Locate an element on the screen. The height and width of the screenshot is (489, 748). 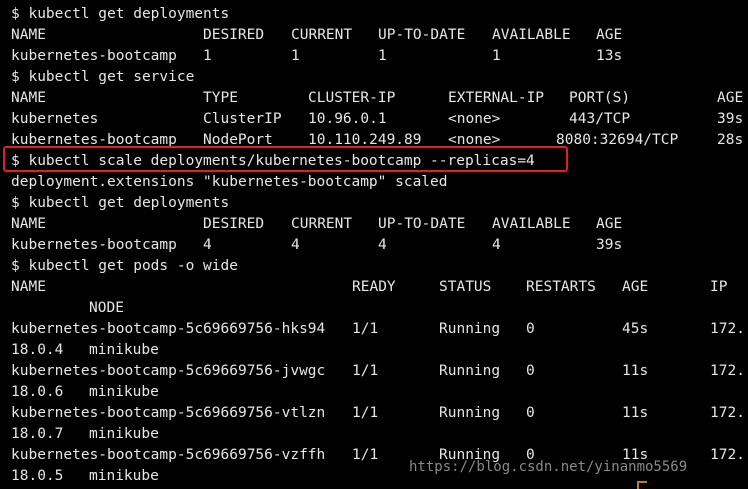
table-row: kubernetes-bootcamp 4 4 4 4 39s is located at coordinates (374, 245).